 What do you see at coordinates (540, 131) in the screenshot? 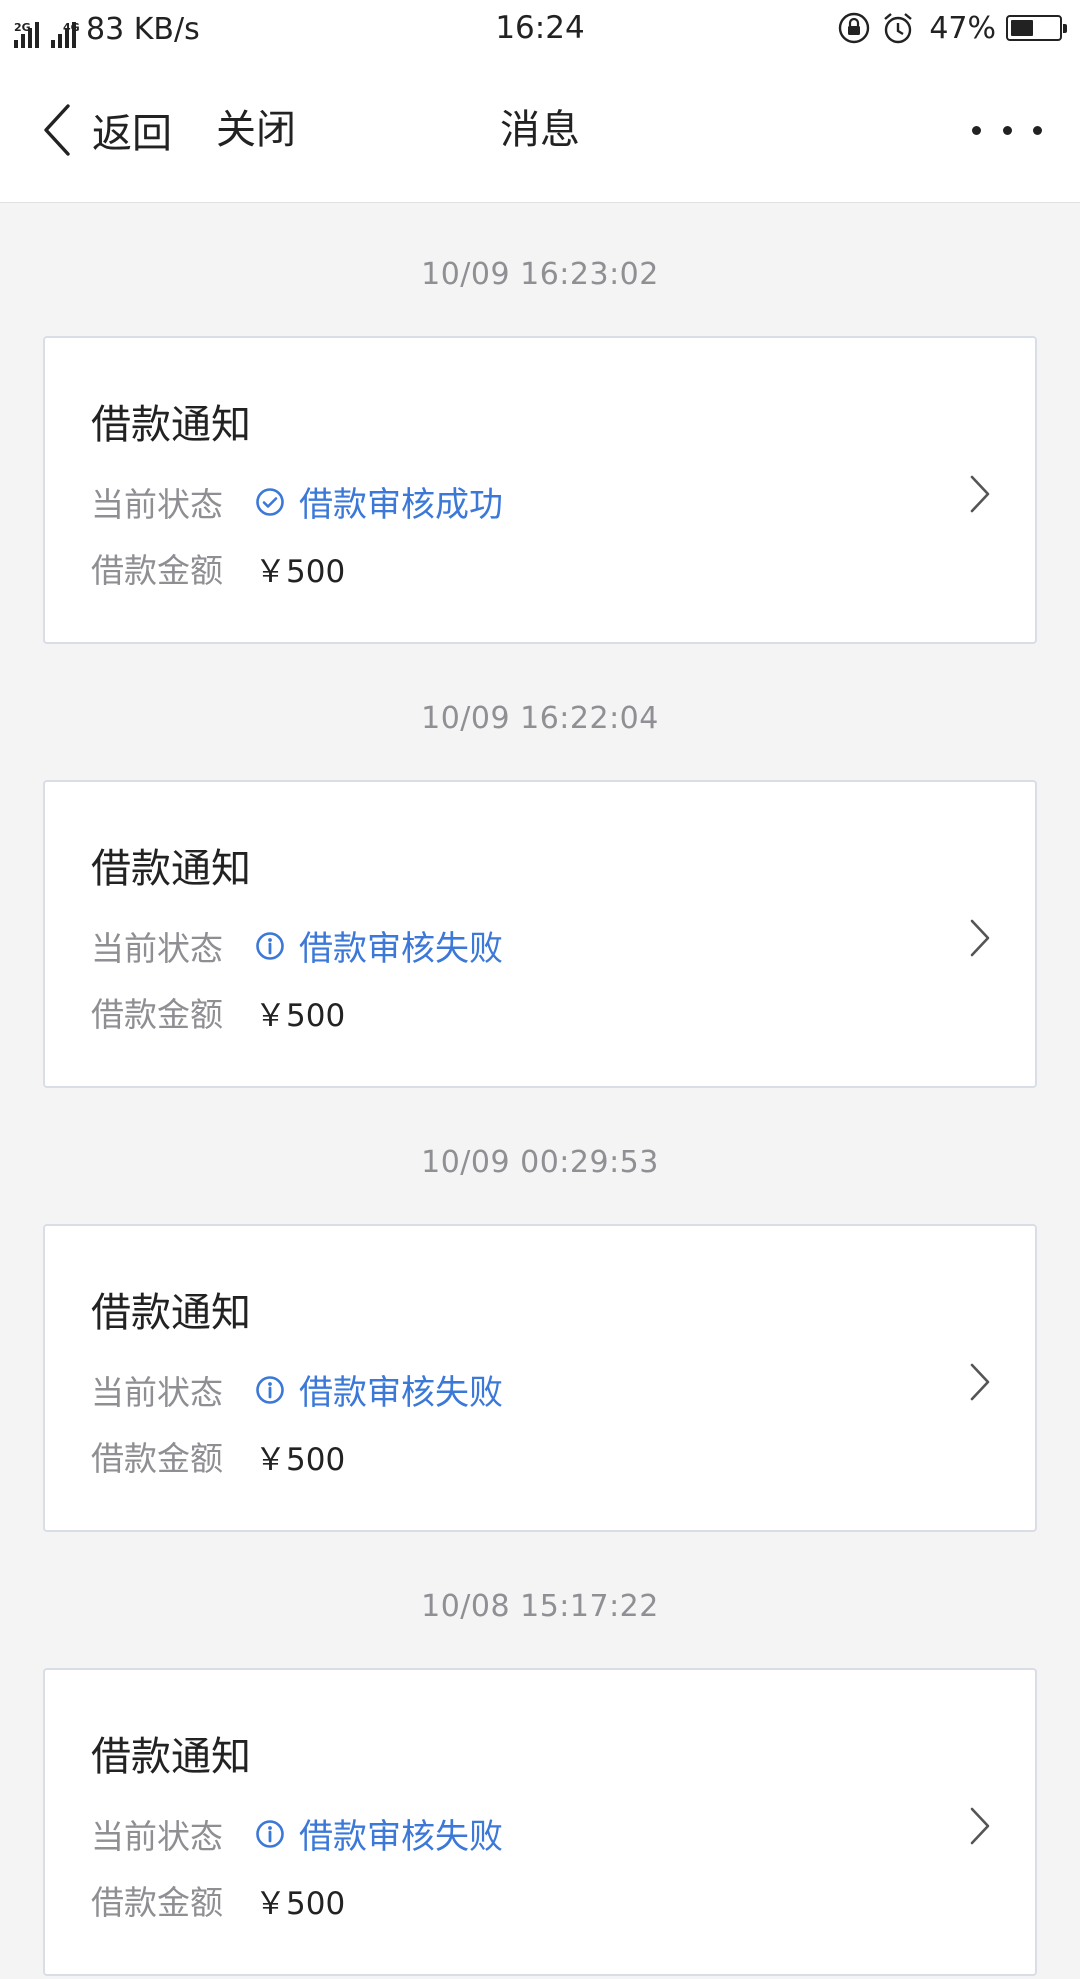
I see `navigation-bar: 返回 关闭 消息` at bounding box center [540, 131].